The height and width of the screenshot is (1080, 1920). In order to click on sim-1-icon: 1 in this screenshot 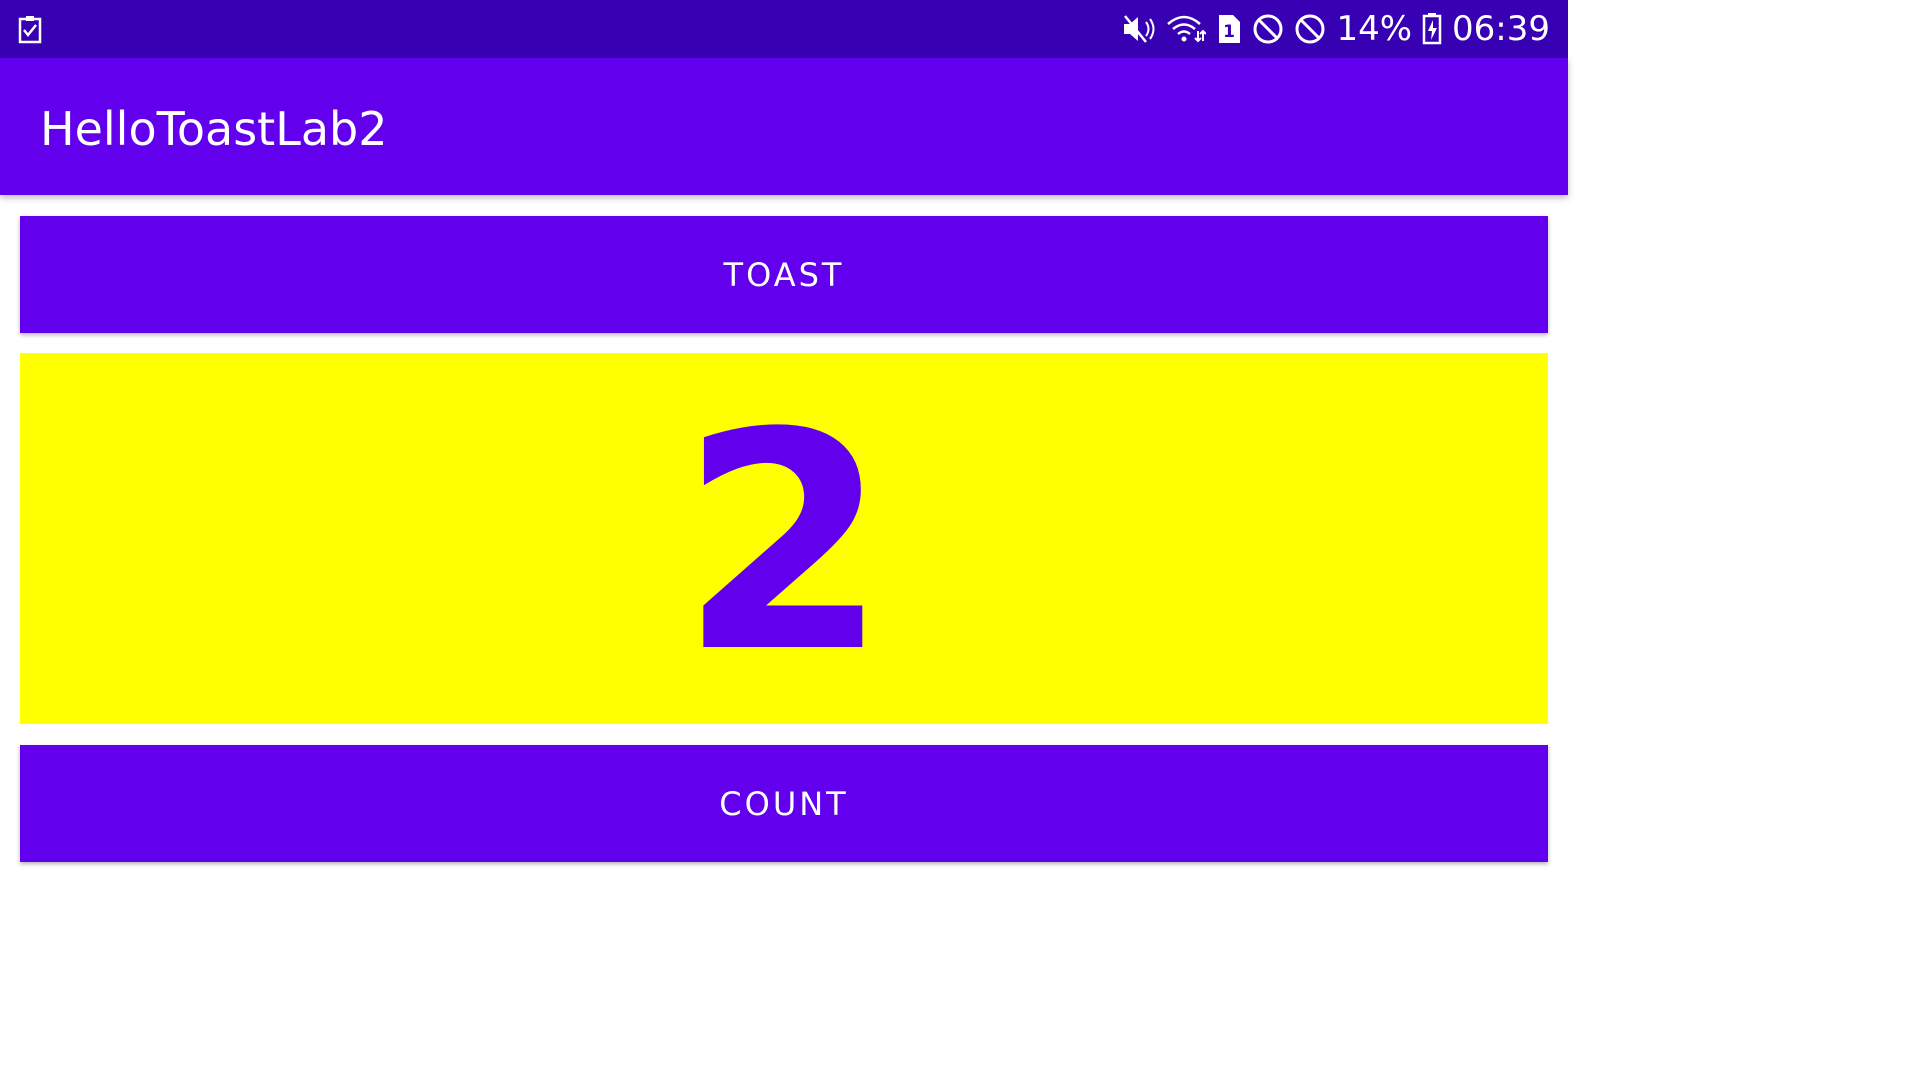, I will do `click(1229, 29)`.